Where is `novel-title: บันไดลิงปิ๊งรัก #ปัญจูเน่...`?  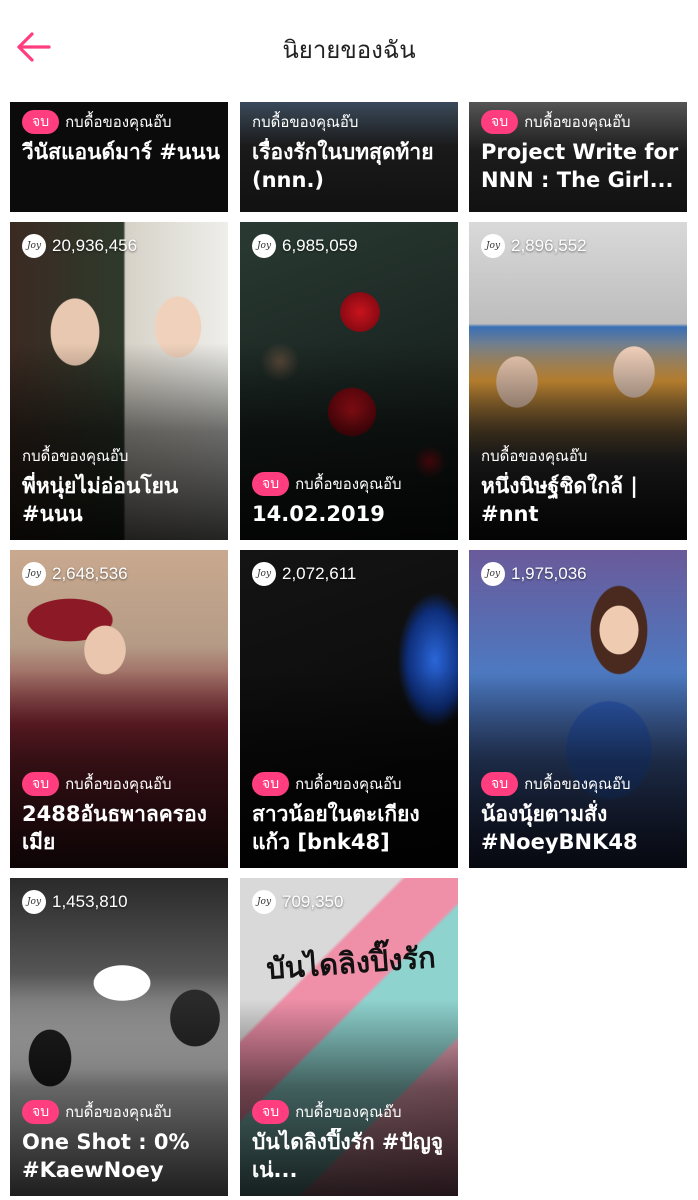 novel-title: บันไดลิงปิ๊งรัก #ปัญจูเน่... is located at coordinates (348, 1156).